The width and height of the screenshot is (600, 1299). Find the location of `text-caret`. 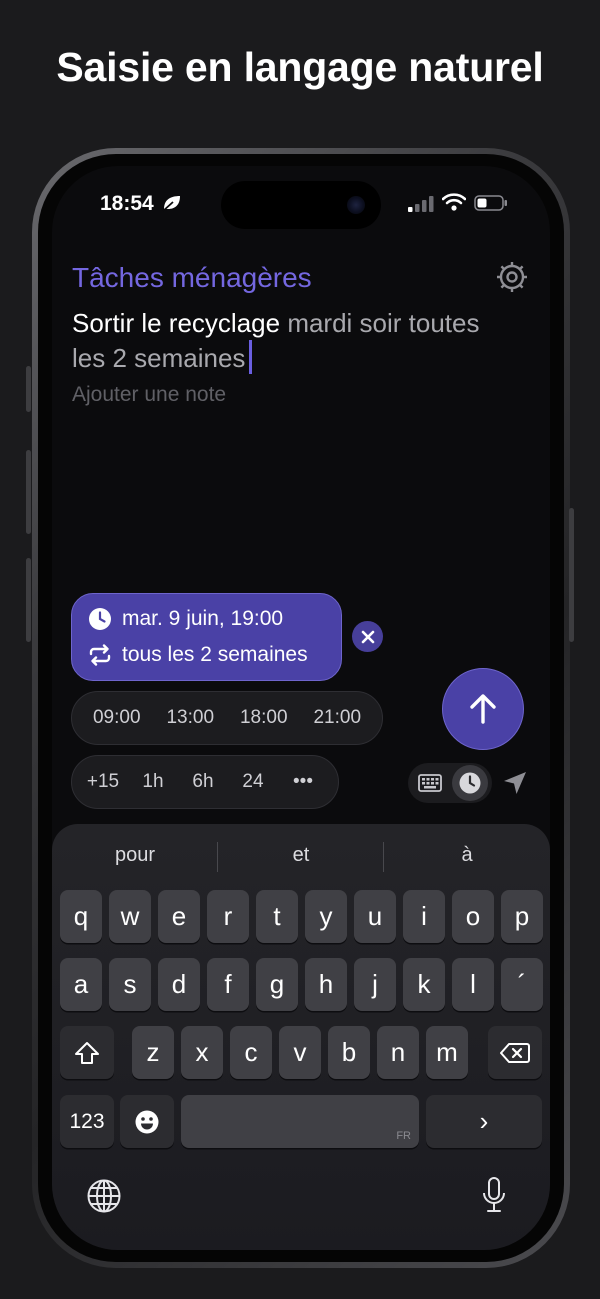

text-caret is located at coordinates (251, 357).